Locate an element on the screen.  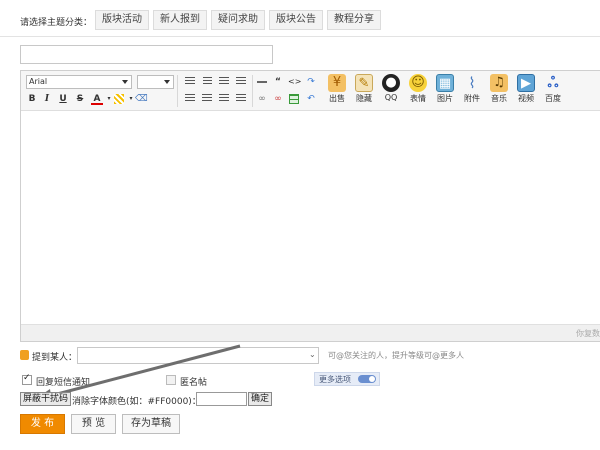
sale-tool-label: 出售 is located at coordinates (337, 98).